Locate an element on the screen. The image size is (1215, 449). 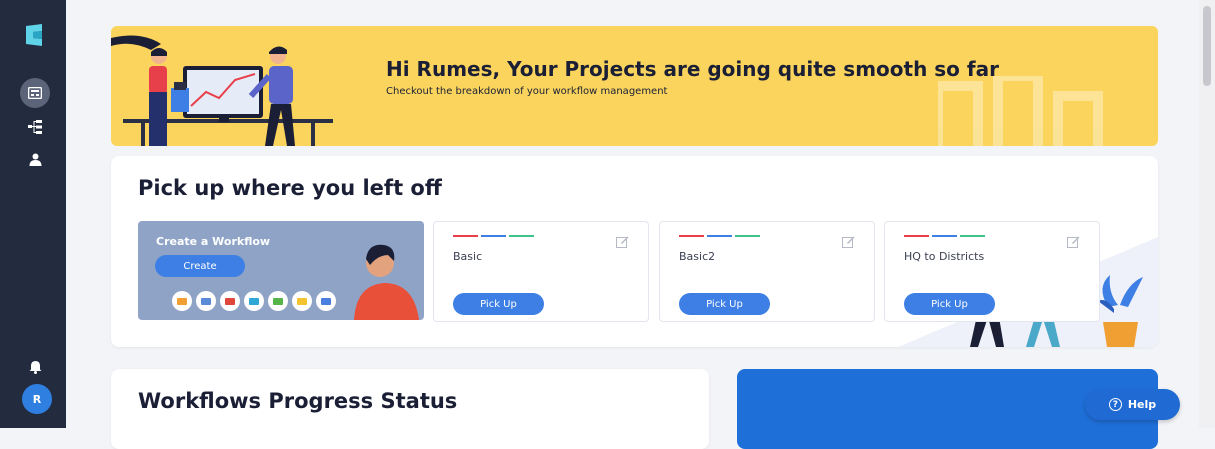
users-nav-button is located at coordinates (35, 159).